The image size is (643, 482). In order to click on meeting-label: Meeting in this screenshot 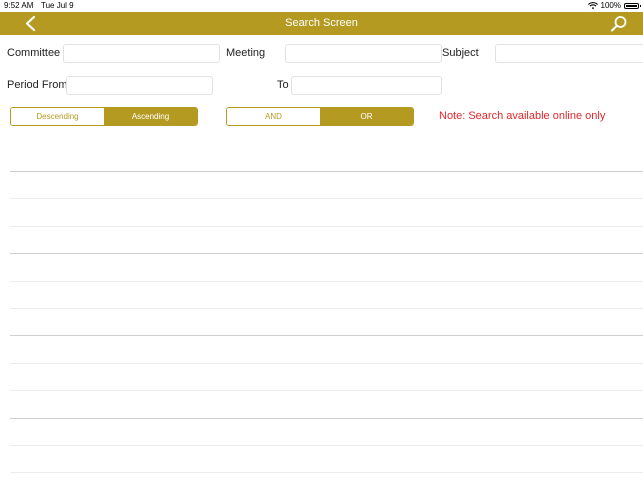, I will do `click(246, 53)`.